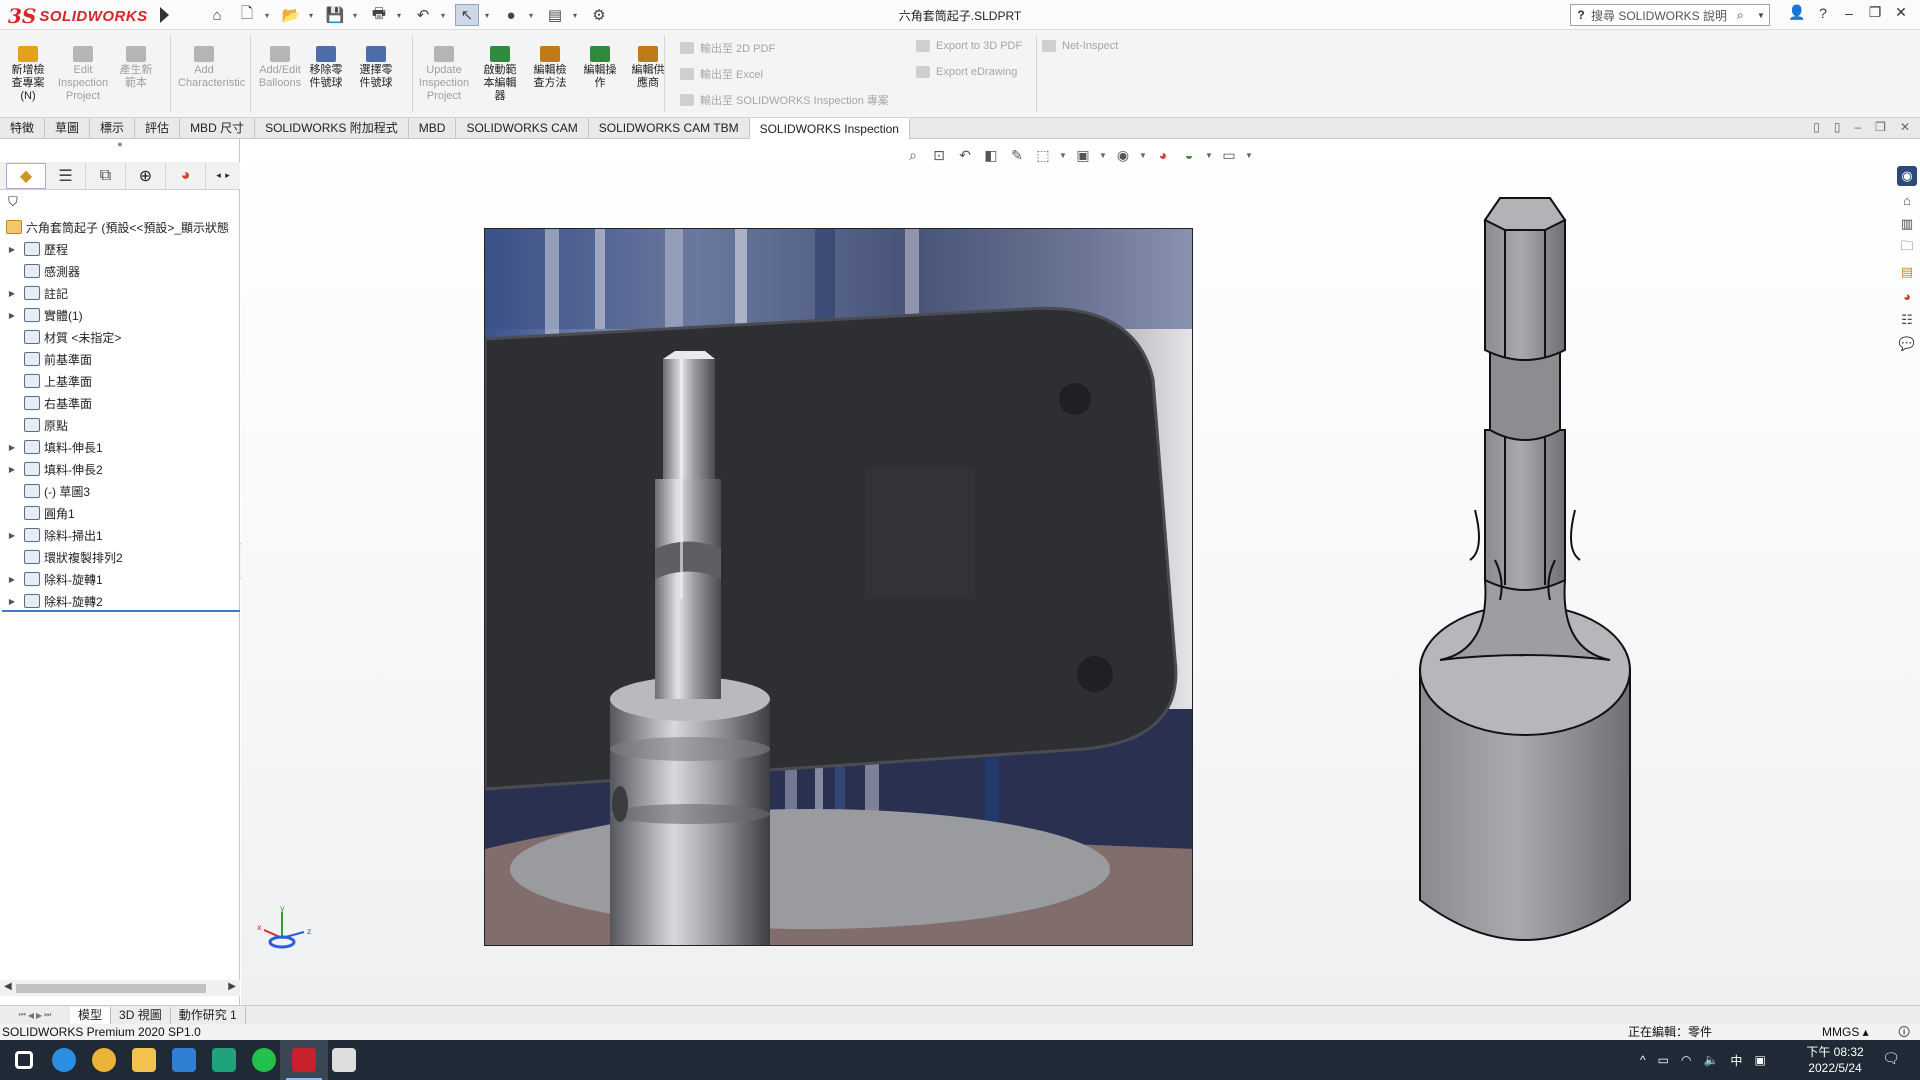 The image size is (1920, 1080). Describe the element at coordinates (913, 155) in the screenshot. I see `zoom-to-fit-icon: ⌕` at that location.